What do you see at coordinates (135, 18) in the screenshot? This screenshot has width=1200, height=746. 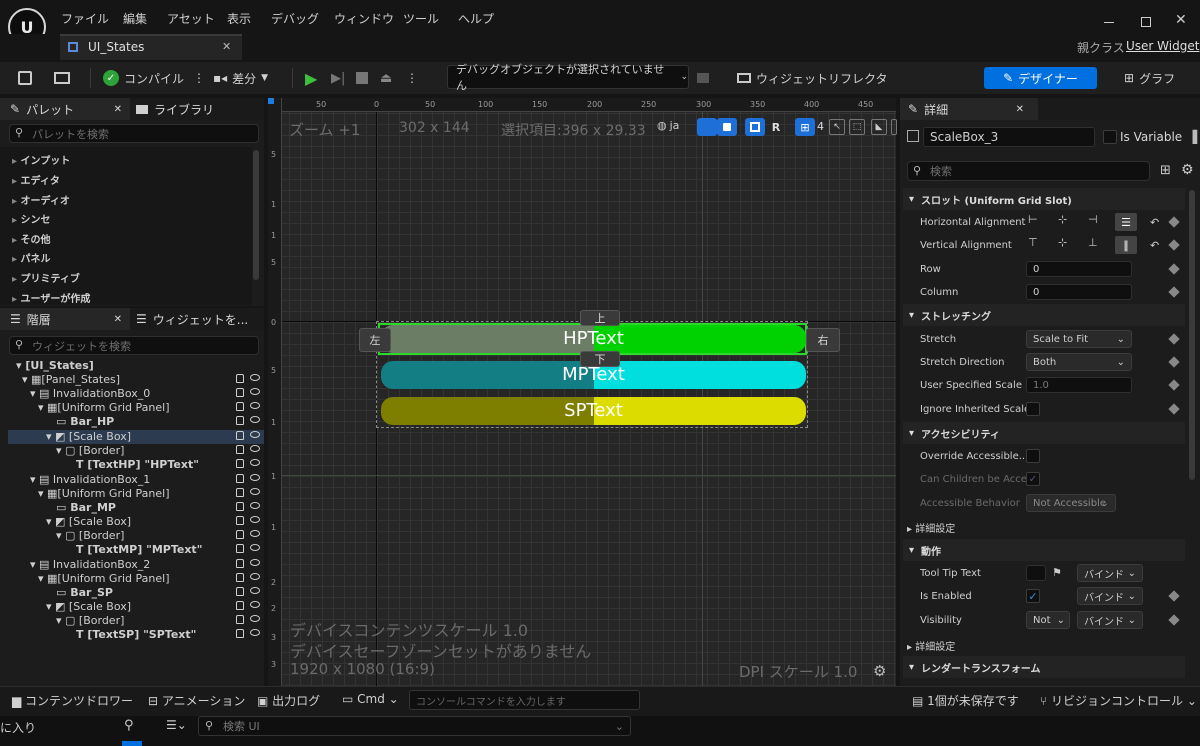 I see `menu-edit: 編集` at bounding box center [135, 18].